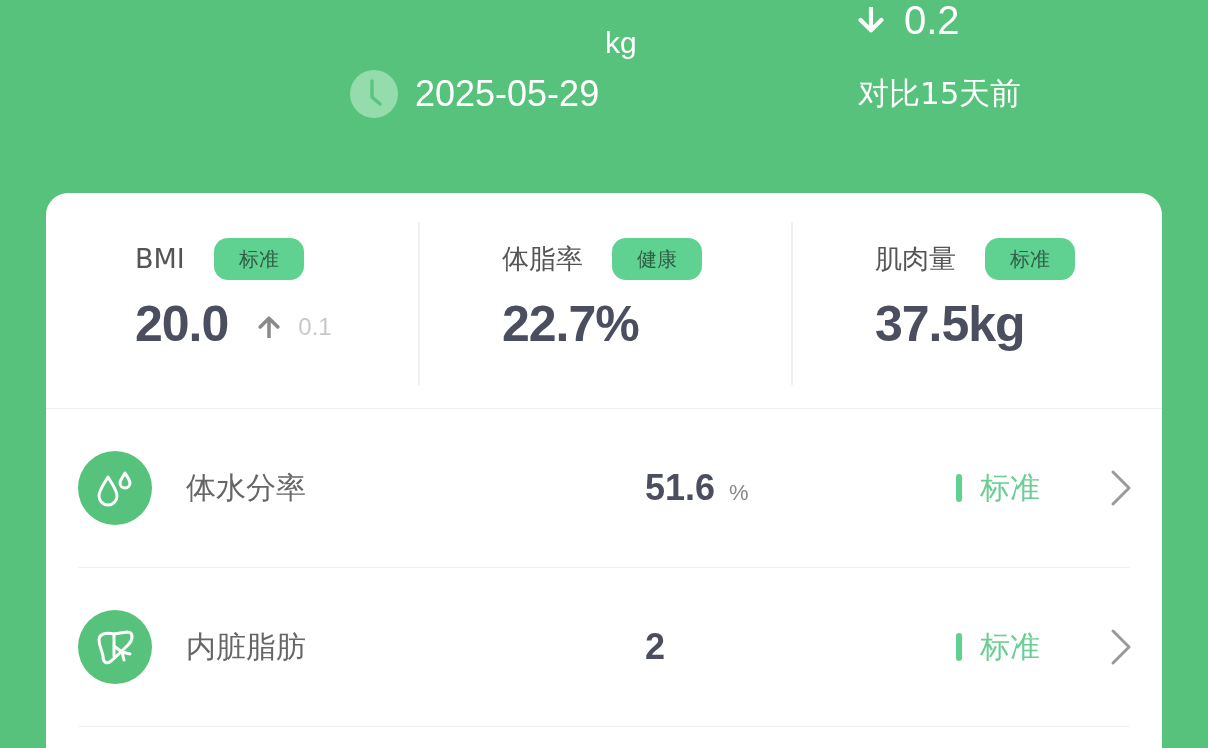 The image size is (1208, 748). Describe the element at coordinates (182, 324) in the screenshot. I see `stat-value: 20.0` at that location.